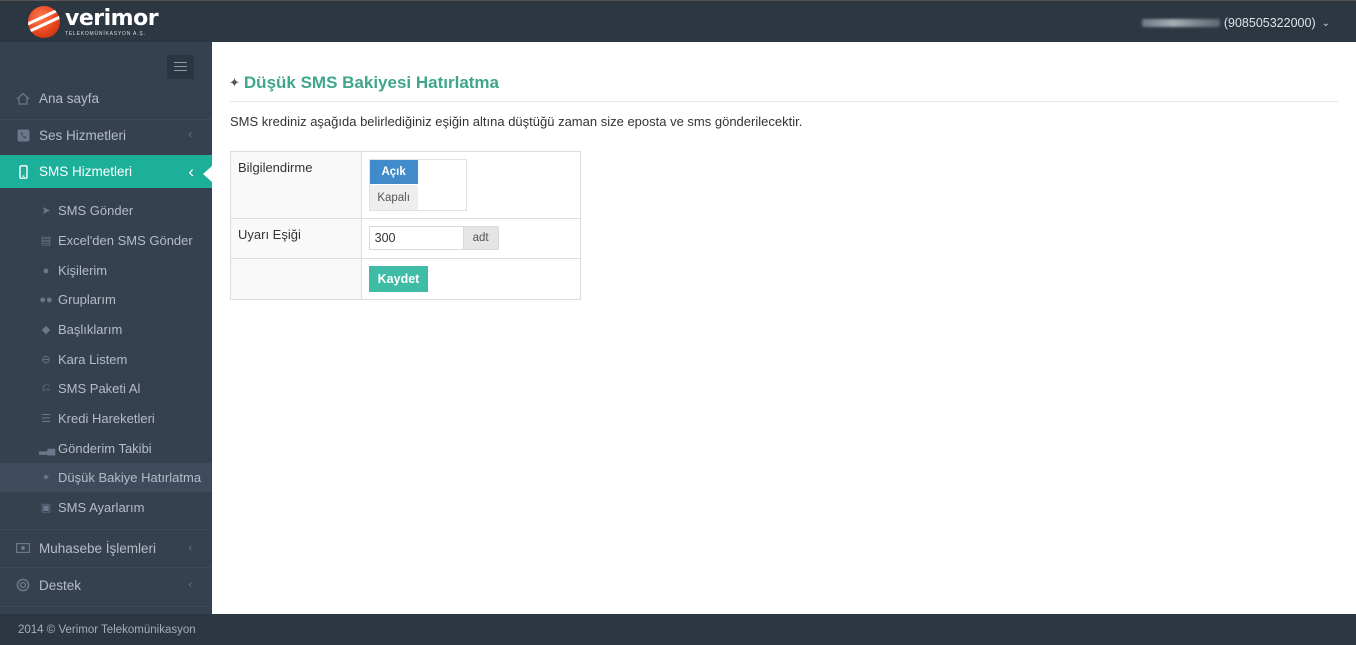 This screenshot has height=645, width=1356. I want to click on home-icon, so click(23, 98).